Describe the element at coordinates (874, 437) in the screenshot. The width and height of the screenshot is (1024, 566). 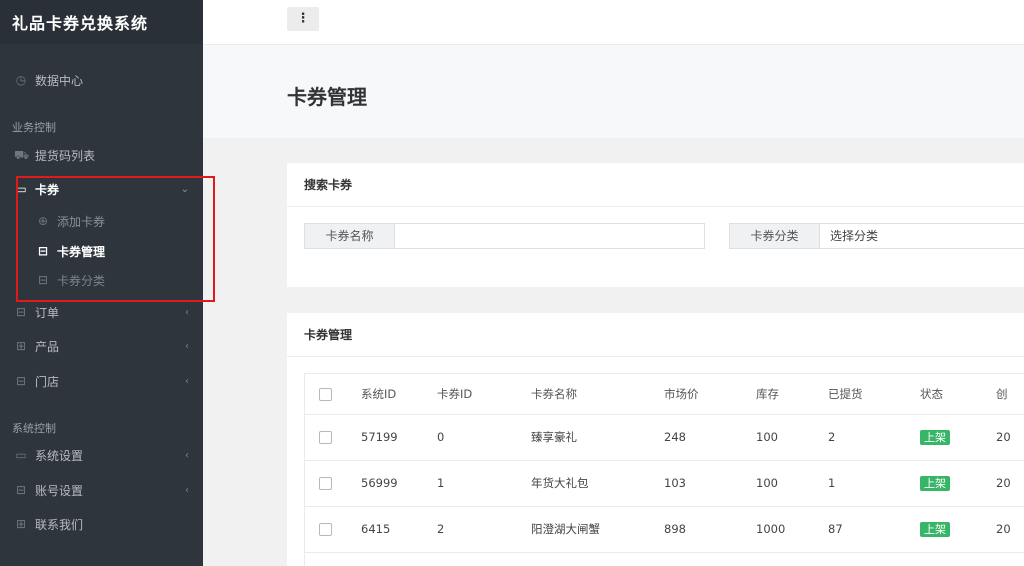
I see `cell-picked: 2` at that location.